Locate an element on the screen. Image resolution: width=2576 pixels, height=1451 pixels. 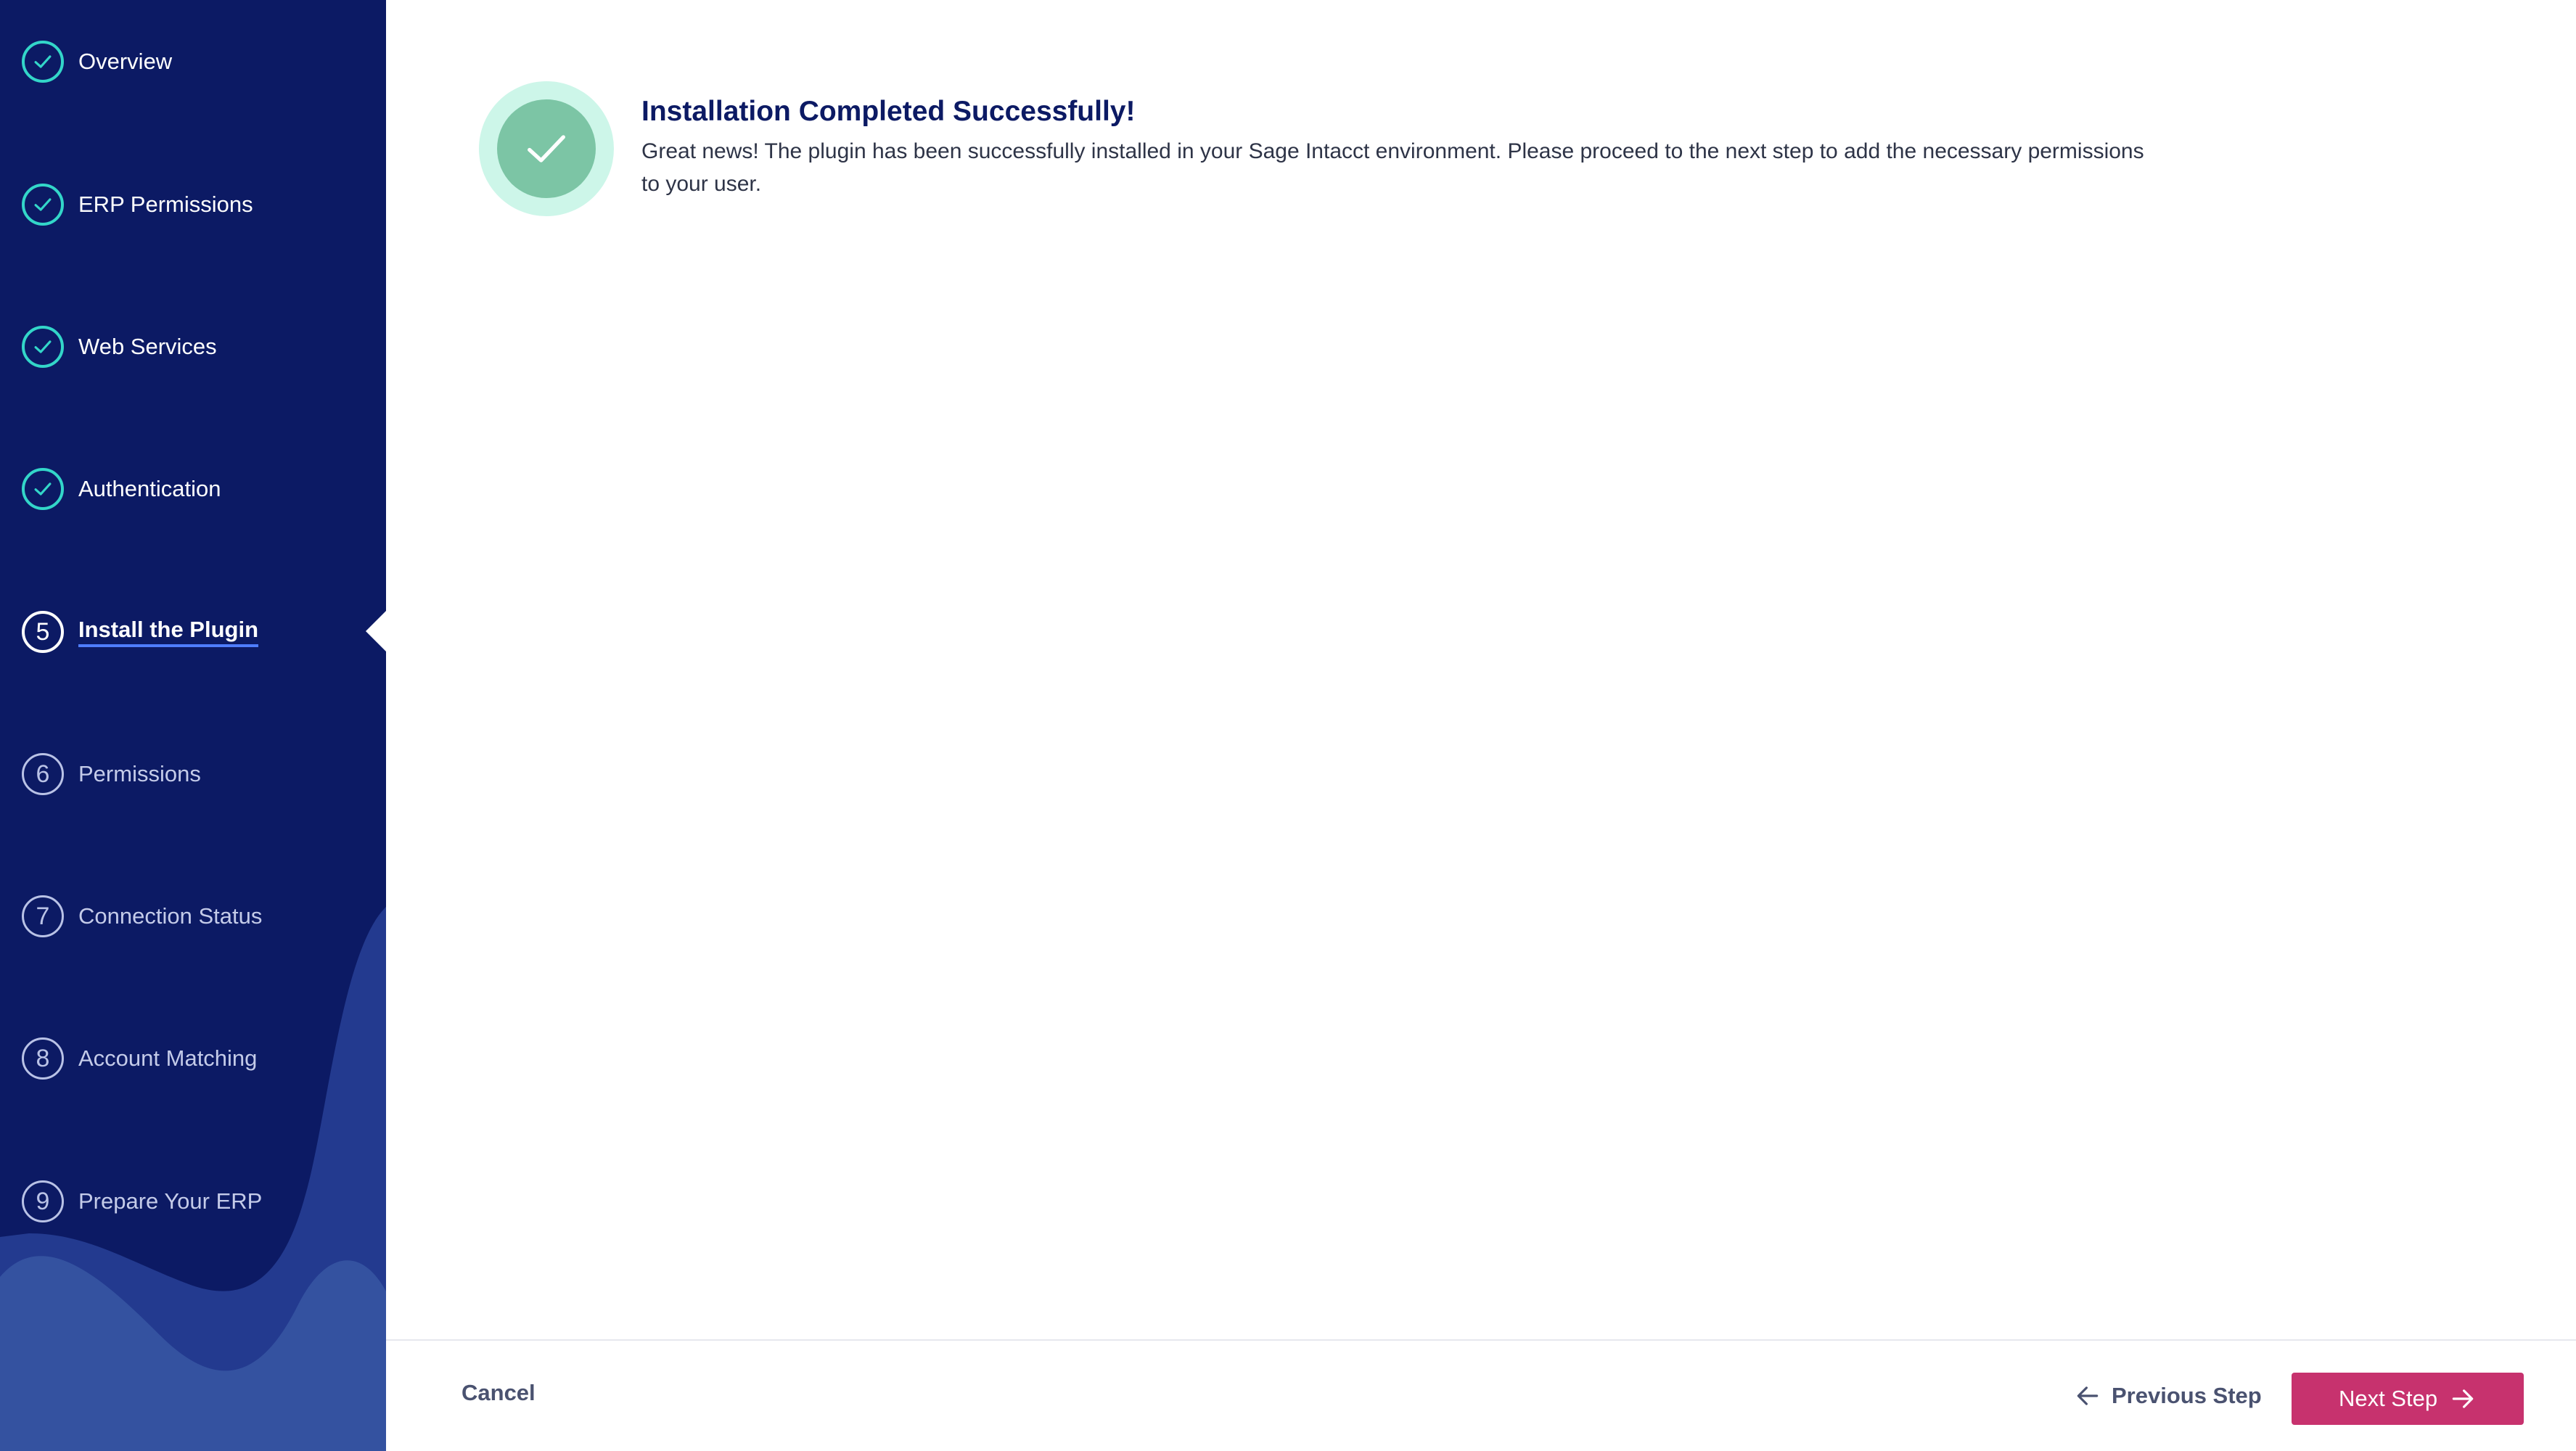
next-step-button: Next Step is located at coordinates (2408, 1399).